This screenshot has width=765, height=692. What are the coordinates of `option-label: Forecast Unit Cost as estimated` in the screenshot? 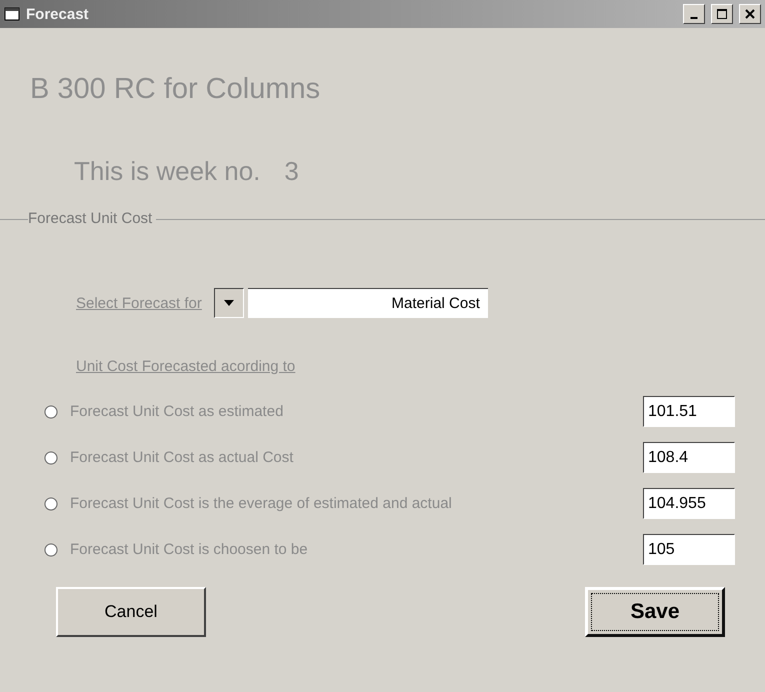 It's located at (177, 411).